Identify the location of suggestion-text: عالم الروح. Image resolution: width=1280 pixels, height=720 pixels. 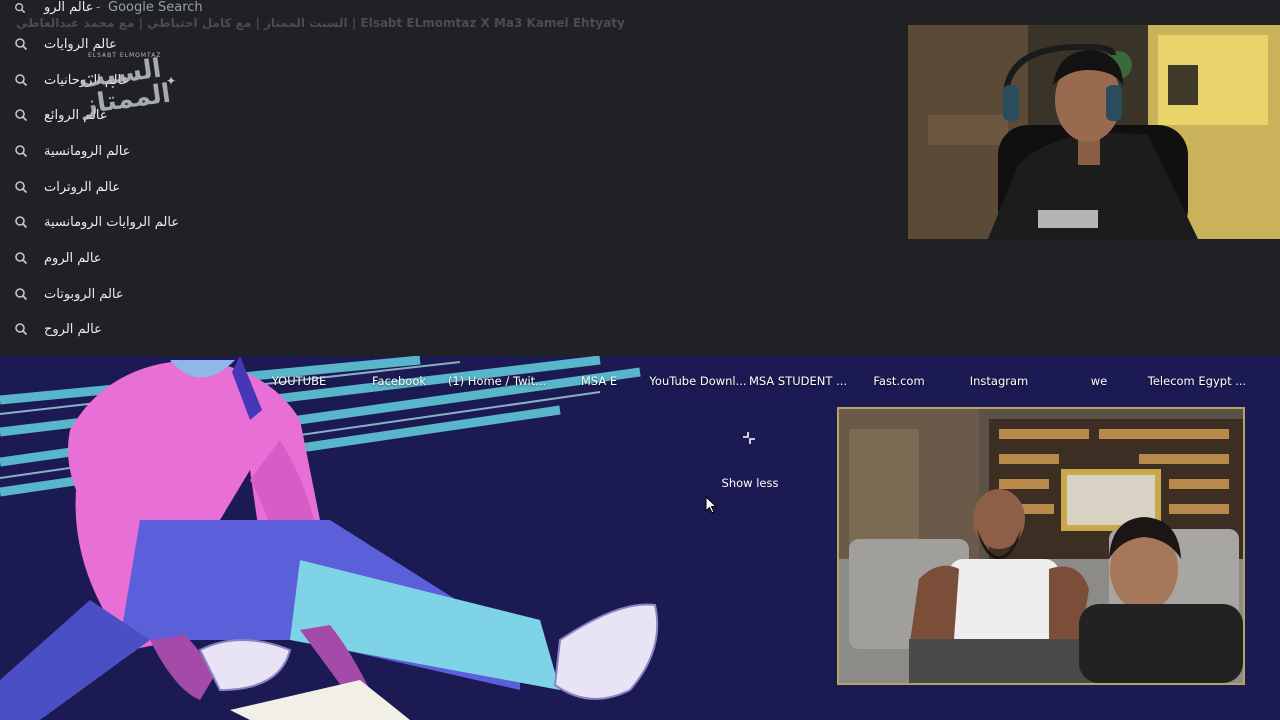
(73, 329).